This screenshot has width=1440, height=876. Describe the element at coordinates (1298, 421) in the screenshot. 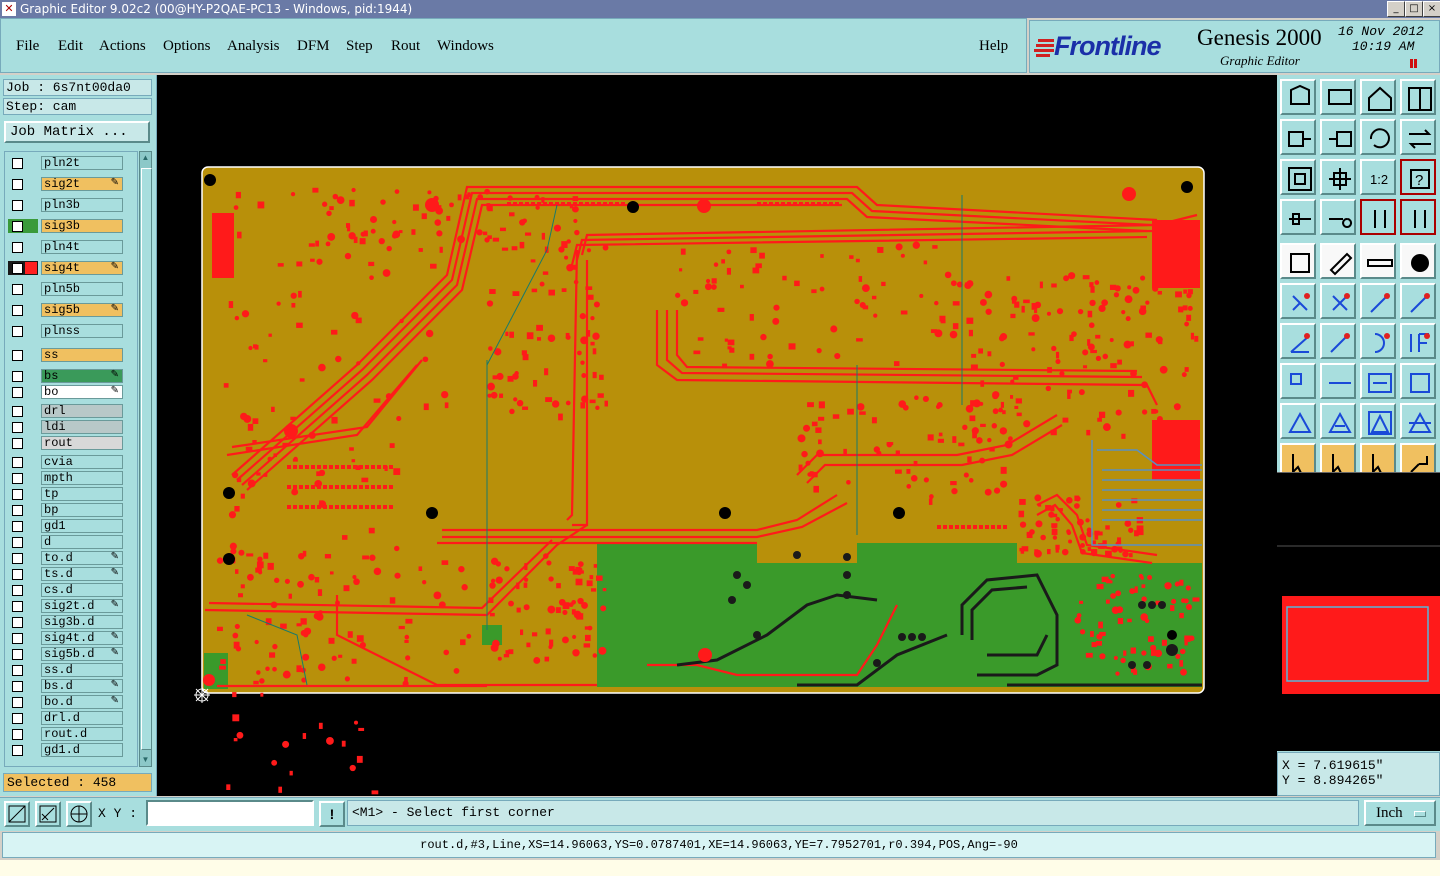

I see `triangle-tool-button` at that location.